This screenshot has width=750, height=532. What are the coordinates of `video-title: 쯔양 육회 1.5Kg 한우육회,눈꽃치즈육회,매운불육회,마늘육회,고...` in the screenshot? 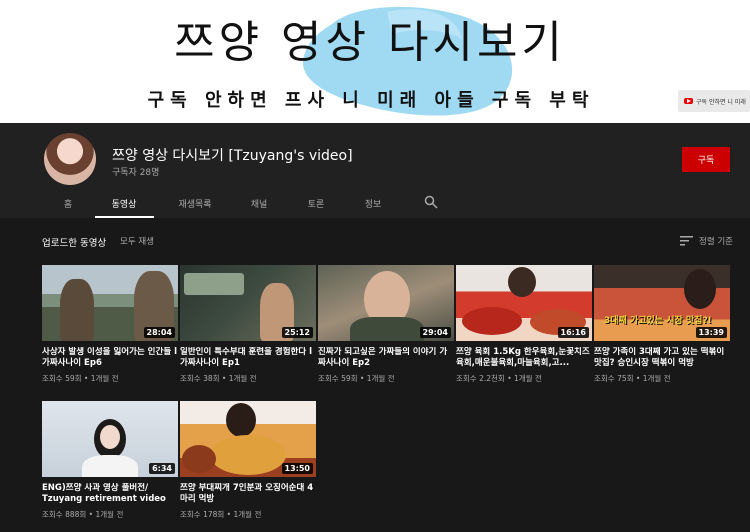 It's located at (524, 358).